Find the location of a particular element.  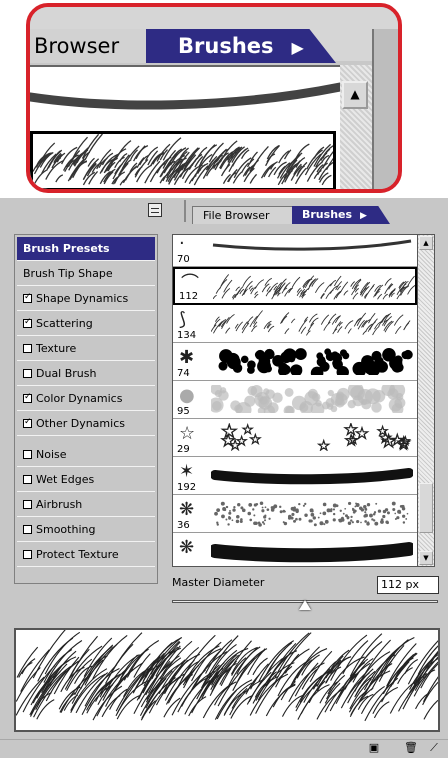

option-shape-dynamics: Shape Dynamics is located at coordinates (86, 299).